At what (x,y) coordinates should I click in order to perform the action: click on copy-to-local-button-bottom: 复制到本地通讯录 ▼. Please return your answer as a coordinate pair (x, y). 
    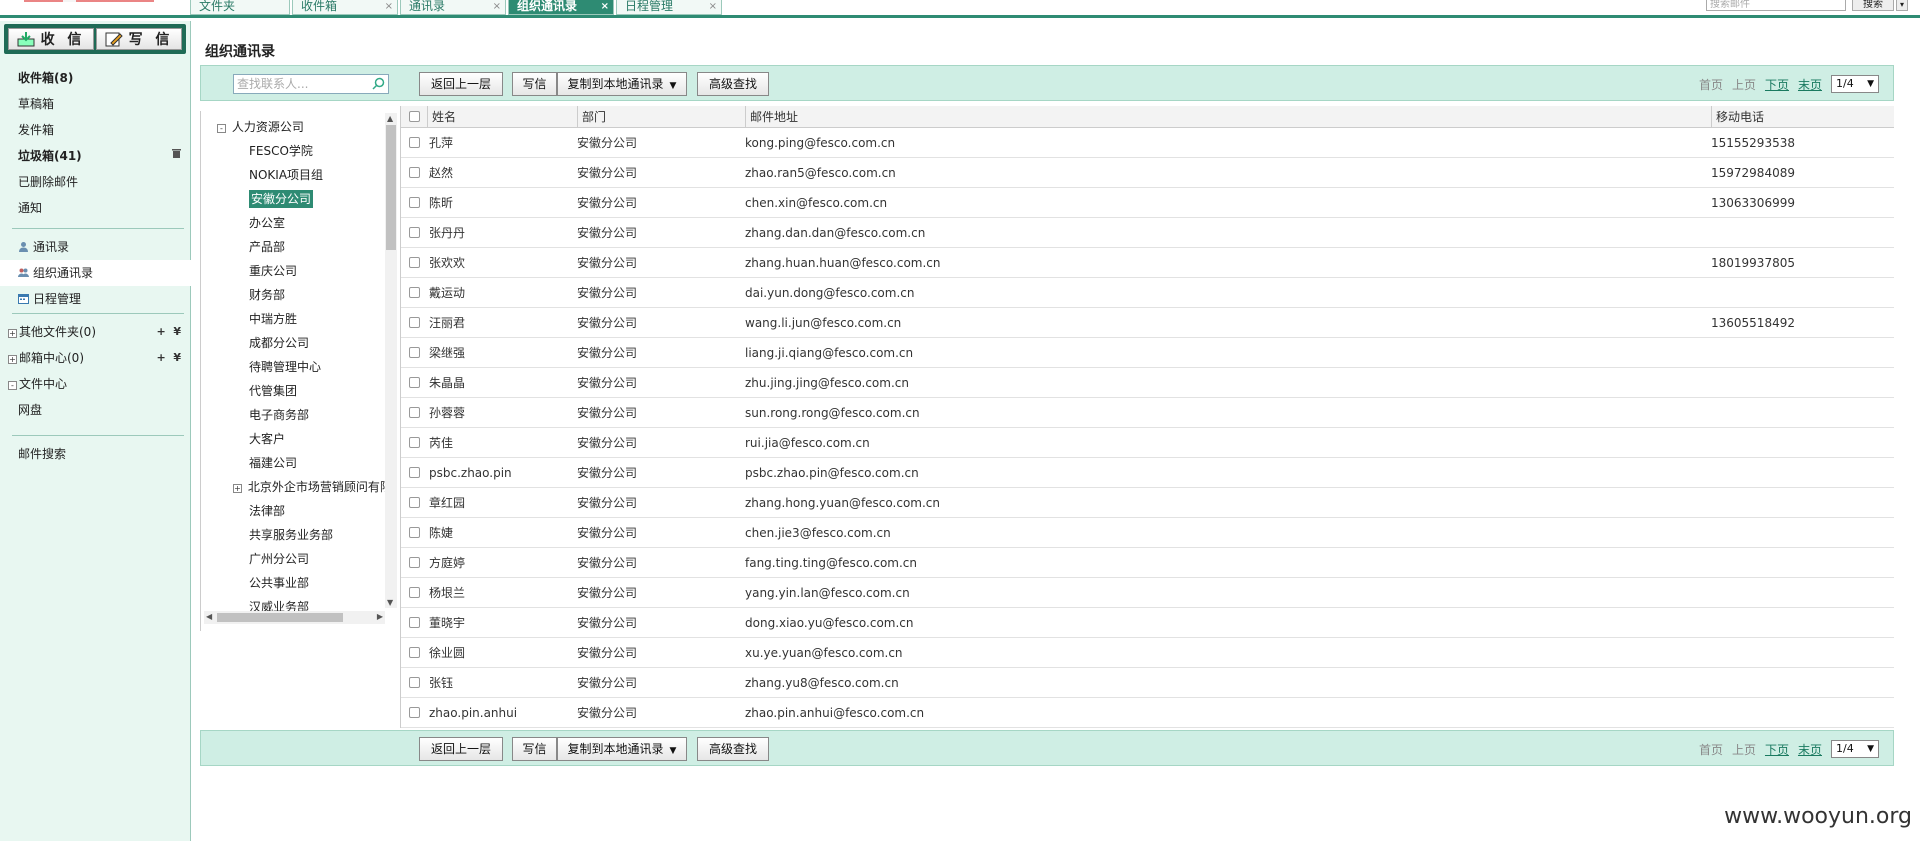
    Looking at the image, I should click on (622, 749).